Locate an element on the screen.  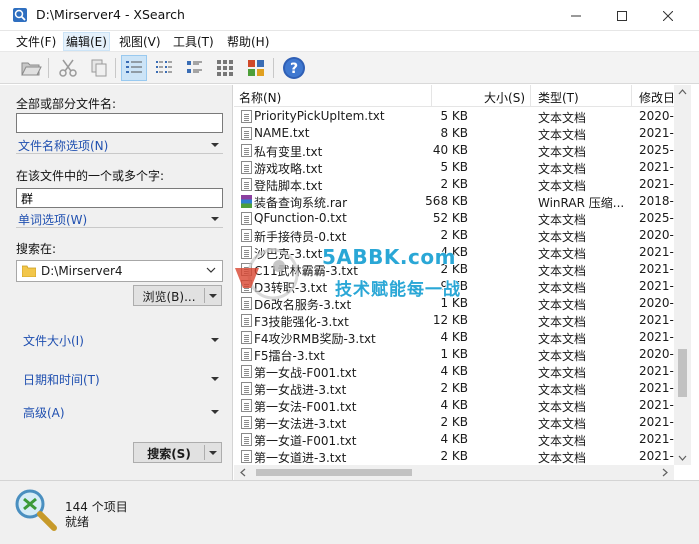
file-name: 第一女战进-3.txt is located at coordinates (300, 390).